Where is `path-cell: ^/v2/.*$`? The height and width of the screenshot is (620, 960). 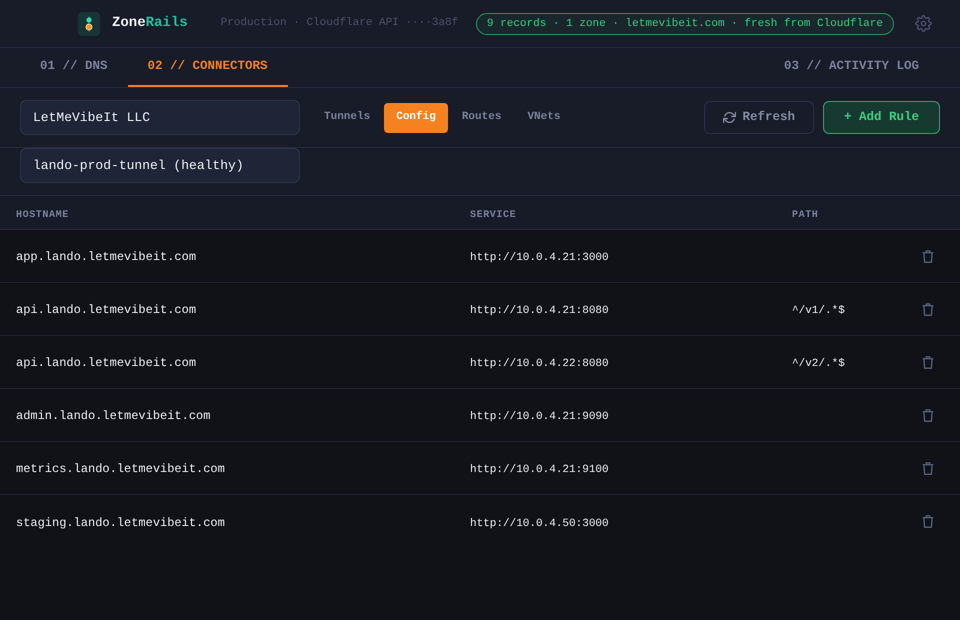 path-cell: ^/v2/.*$ is located at coordinates (818, 364).